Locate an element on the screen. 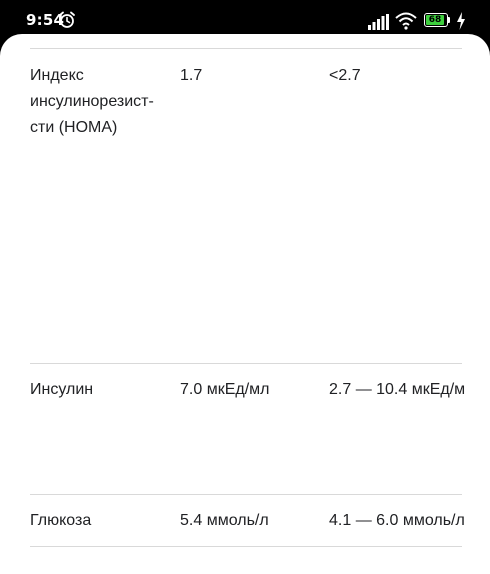 Image resolution: width=490 pixels, height=574 pixels. row-glucose-name: Глюкоза is located at coordinates (61, 520).